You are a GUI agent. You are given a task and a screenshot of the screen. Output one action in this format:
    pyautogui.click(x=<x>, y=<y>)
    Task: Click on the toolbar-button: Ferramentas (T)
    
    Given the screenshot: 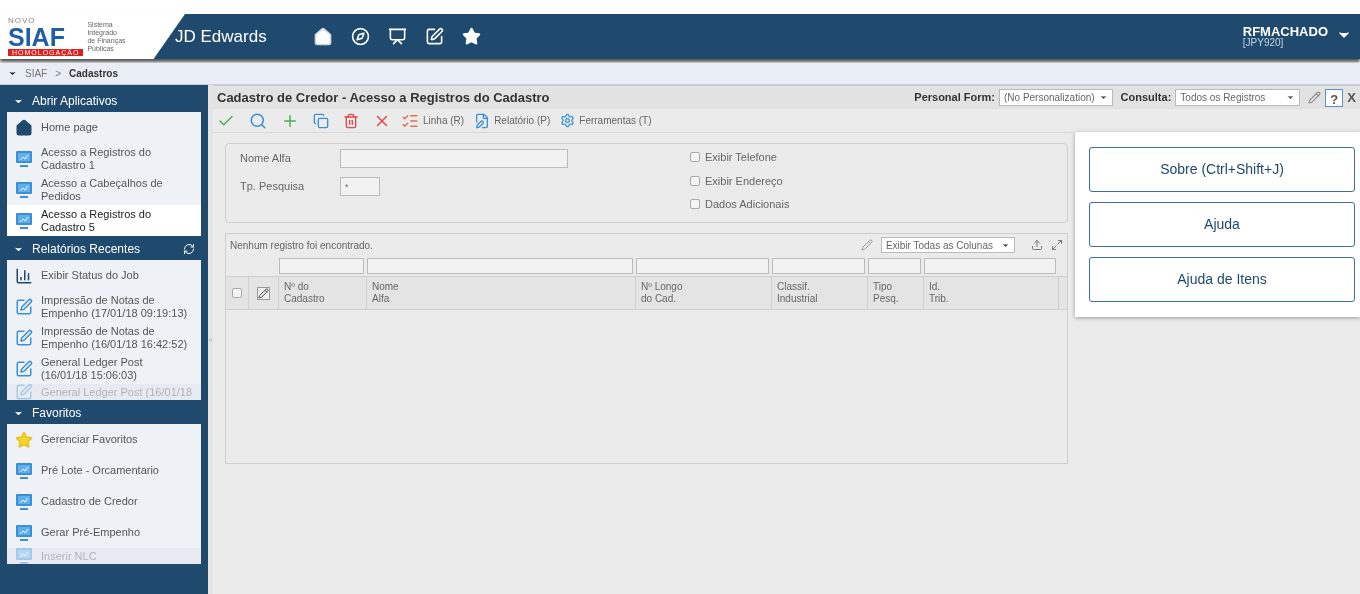 What is the action you would take?
    pyautogui.click(x=606, y=120)
    